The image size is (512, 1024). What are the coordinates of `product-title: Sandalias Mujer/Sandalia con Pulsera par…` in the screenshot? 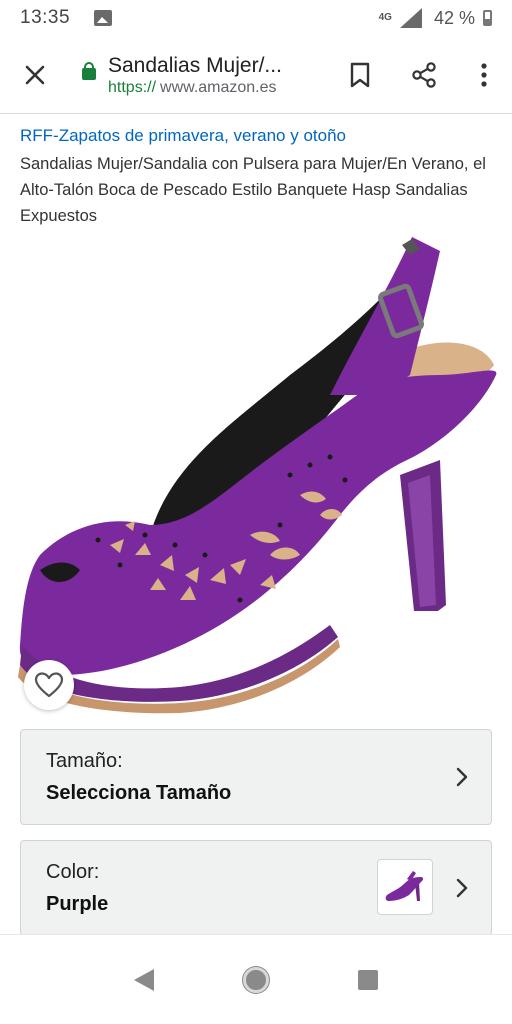 It's located at (253, 190).